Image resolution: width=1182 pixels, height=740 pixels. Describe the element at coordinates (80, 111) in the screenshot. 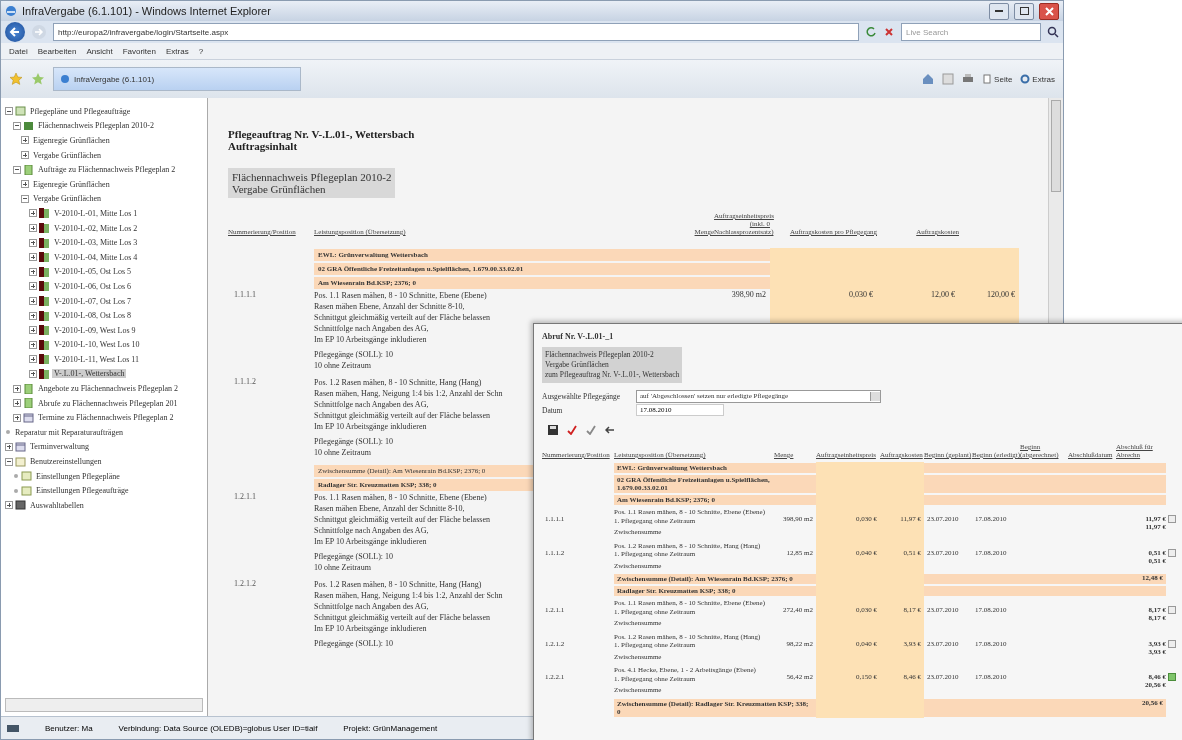

I see `tree-item: Pflegepläne und Pflegeaufträge` at that location.